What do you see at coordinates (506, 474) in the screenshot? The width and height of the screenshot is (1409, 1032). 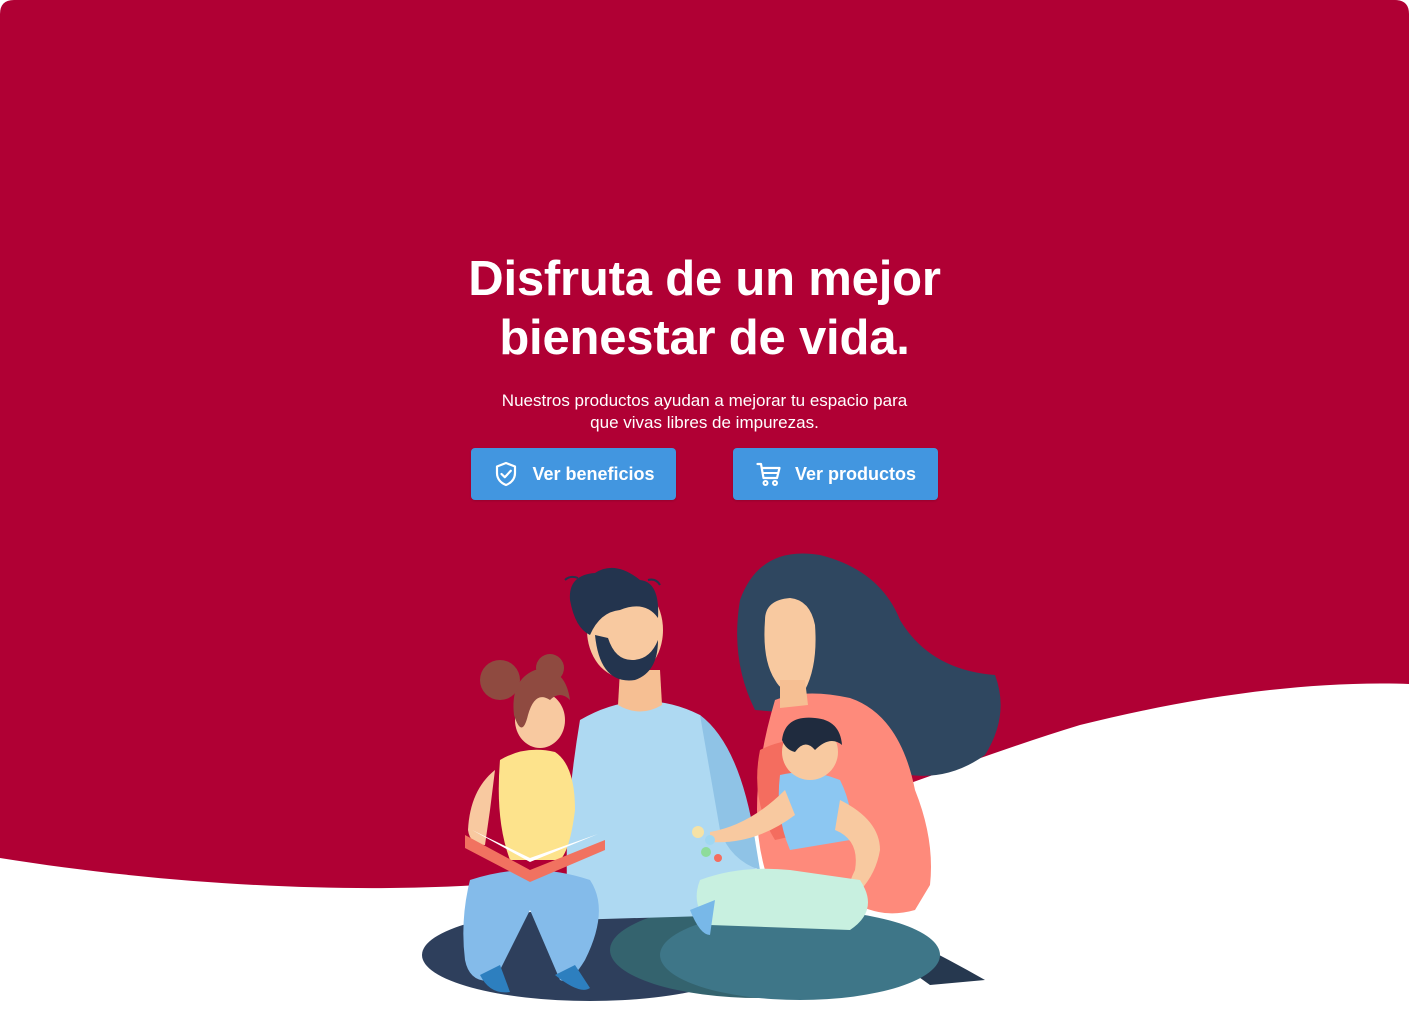 I see `shield-check-icon` at bounding box center [506, 474].